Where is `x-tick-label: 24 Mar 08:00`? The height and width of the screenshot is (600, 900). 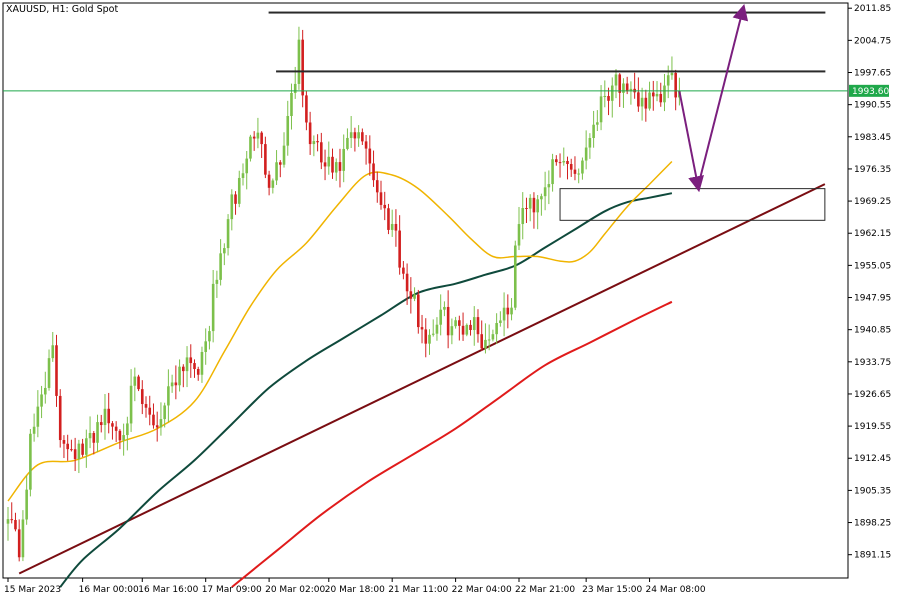
x-tick-label: 24 Mar 08:00 is located at coordinates (676, 590).